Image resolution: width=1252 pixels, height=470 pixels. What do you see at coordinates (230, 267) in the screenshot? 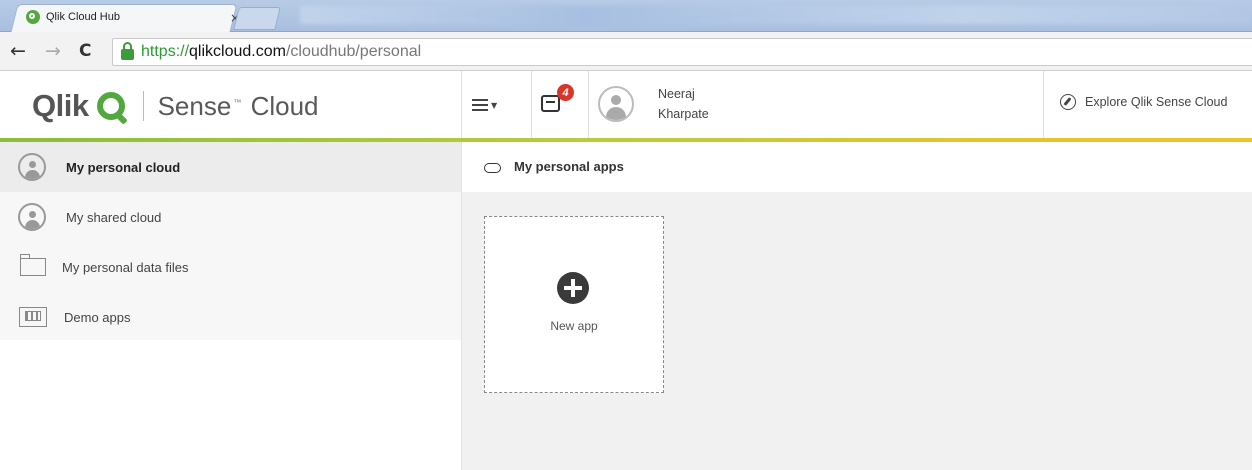
I see `sidebar-item-my-personal-data-files: My personal data files` at bounding box center [230, 267].